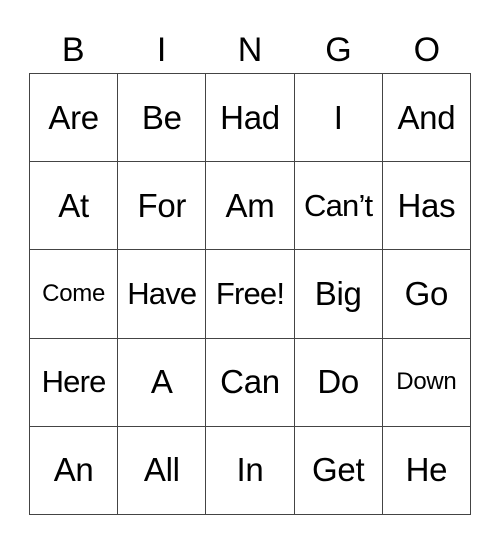 This screenshot has height=544, width=500. I want to click on bingo-cell: I, so click(338, 118).